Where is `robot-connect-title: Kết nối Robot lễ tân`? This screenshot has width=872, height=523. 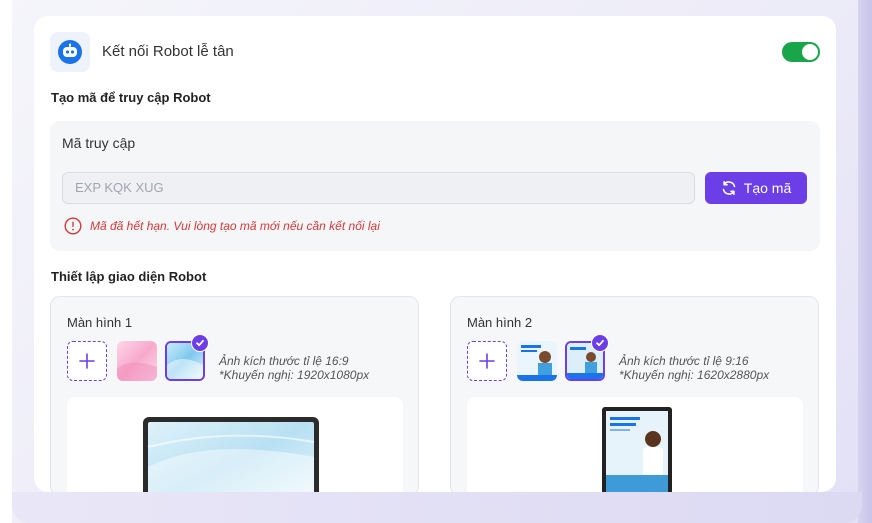 robot-connect-title: Kết nối Robot lễ tân is located at coordinates (168, 51).